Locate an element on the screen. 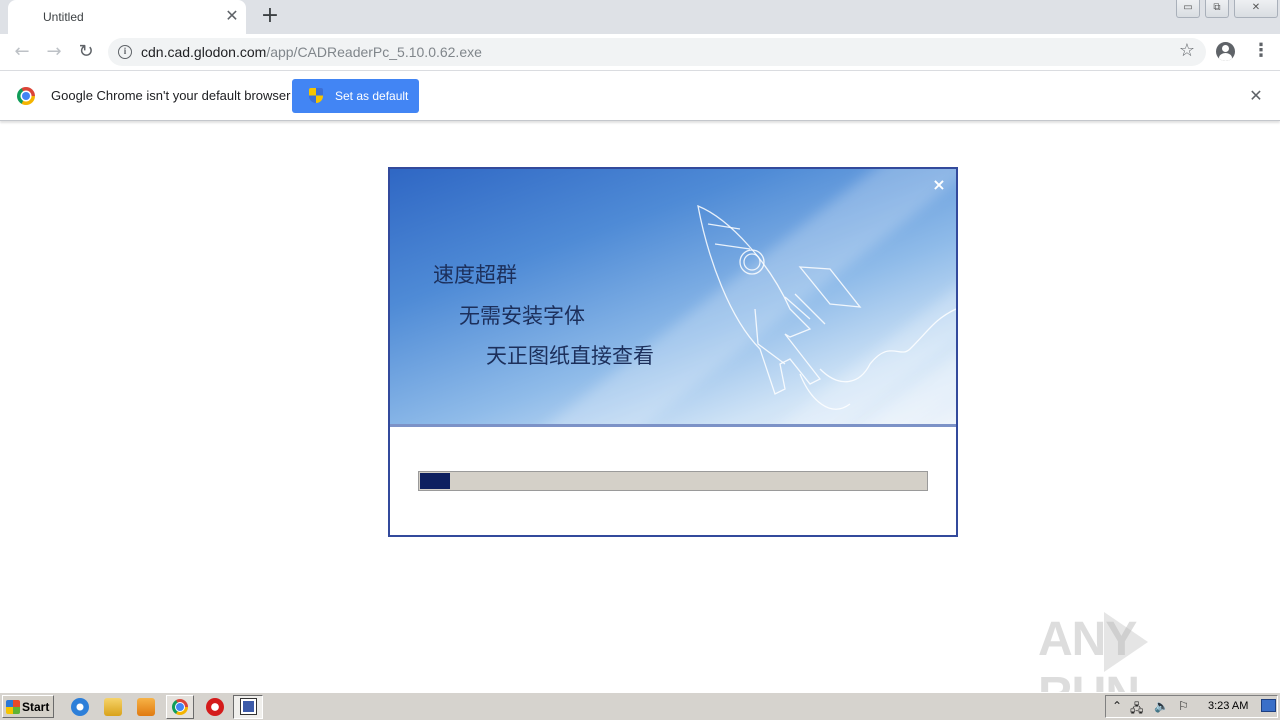 The image size is (1280, 722). restore-button: ⧉ is located at coordinates (1217, 9).